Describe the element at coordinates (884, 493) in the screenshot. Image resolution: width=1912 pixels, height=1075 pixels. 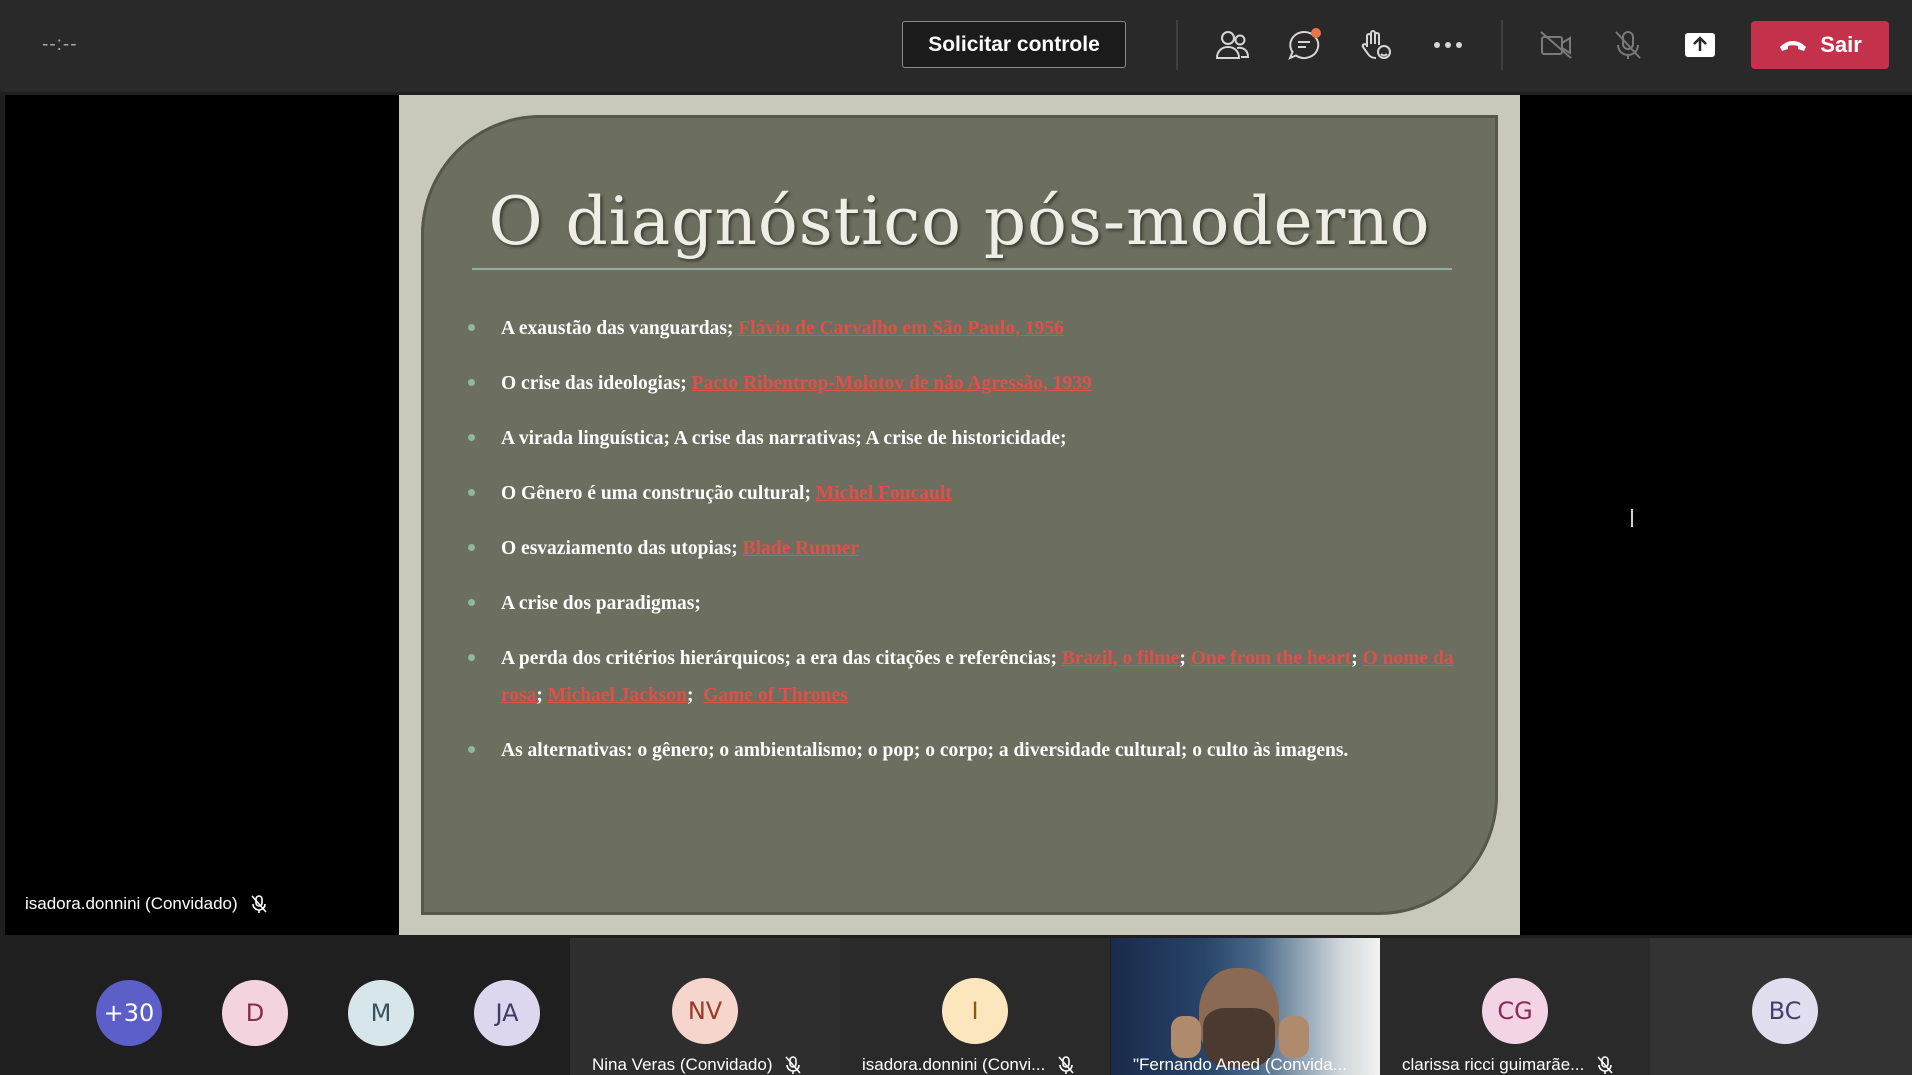
I see `slide-link: Michel Foucault` at that location.